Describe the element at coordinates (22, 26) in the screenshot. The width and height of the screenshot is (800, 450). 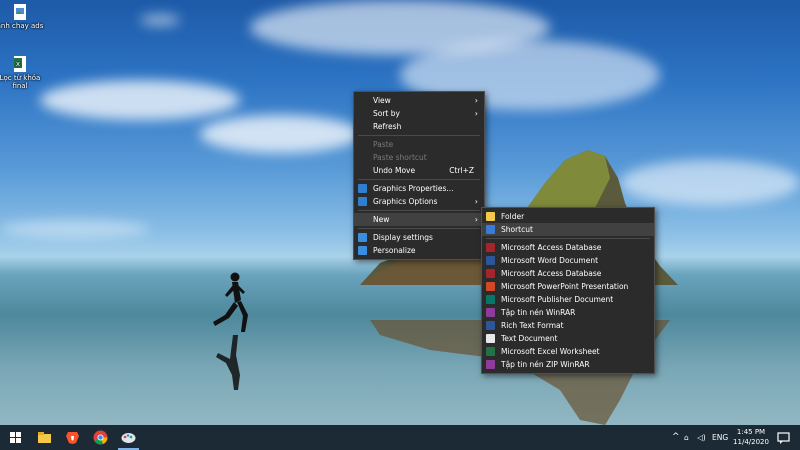
I see `desktop-icon-label: anh chay ads` at that location.